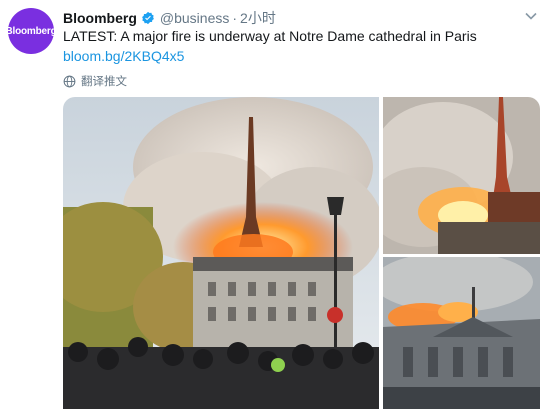  Describe the element at coordinates (123, 56) in the screenshot. I see `tweet-link: bloom.bg/2KBQ4x5` at that location.